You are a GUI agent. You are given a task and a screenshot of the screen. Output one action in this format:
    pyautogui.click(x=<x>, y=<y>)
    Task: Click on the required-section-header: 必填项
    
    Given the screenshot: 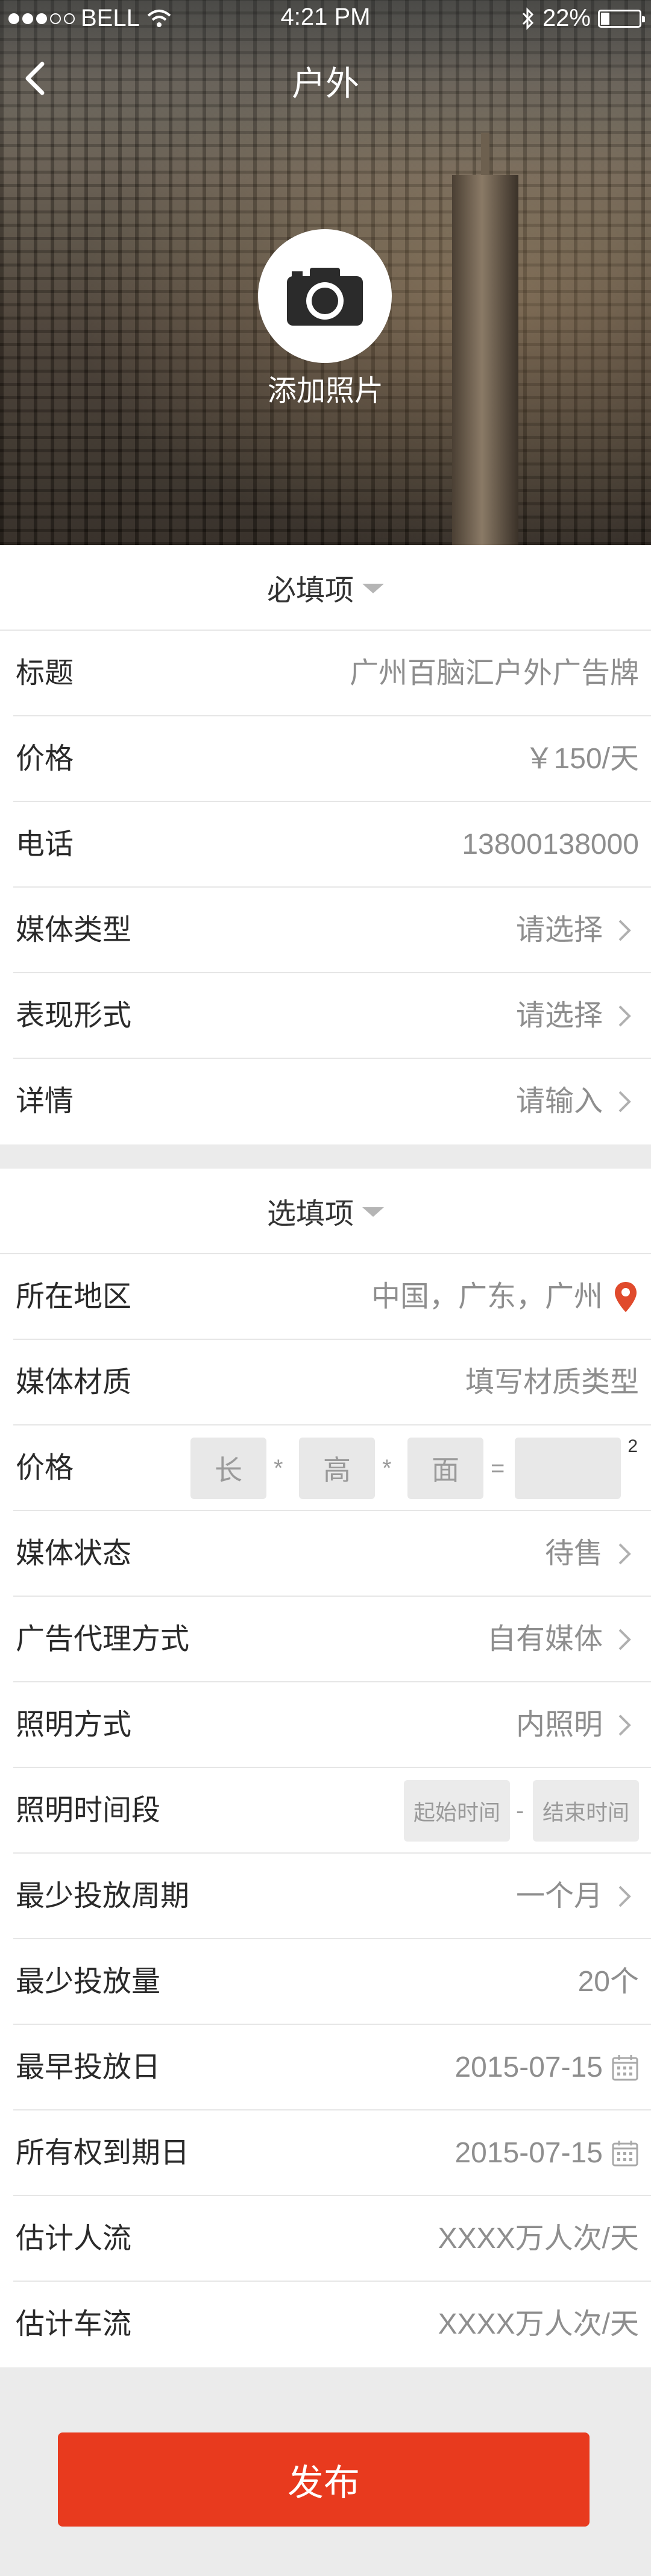 What is the action you would take?
    pyautogui.click(x=325, y=588)
    